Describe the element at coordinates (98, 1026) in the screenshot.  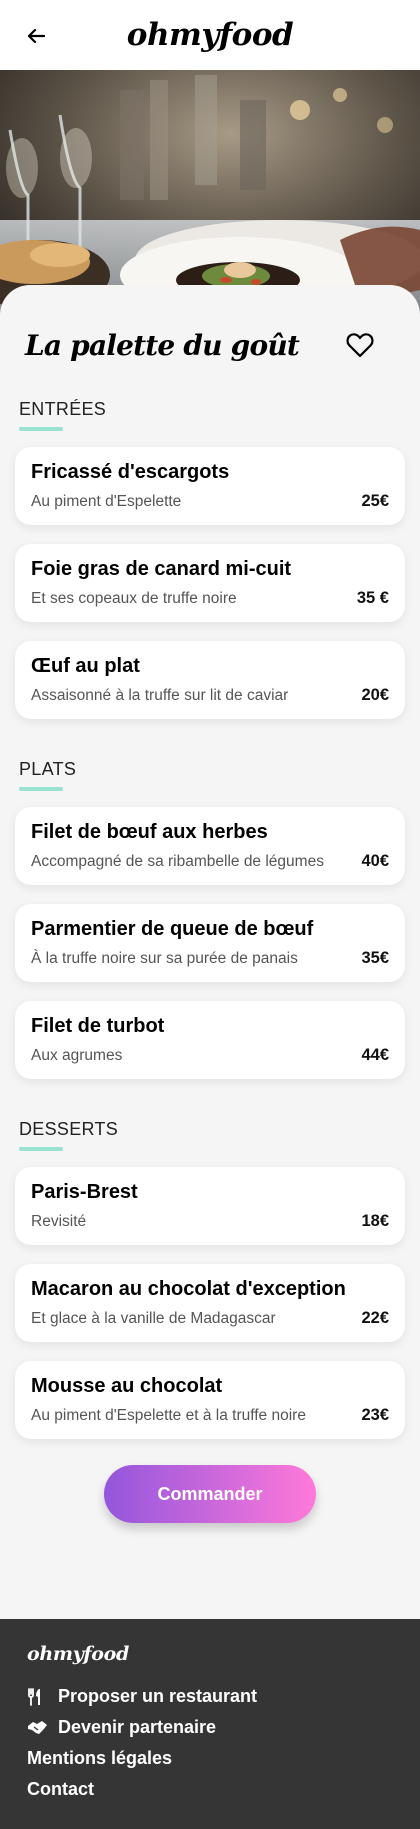
I see `dish-name: Filet de turbot` at that location.